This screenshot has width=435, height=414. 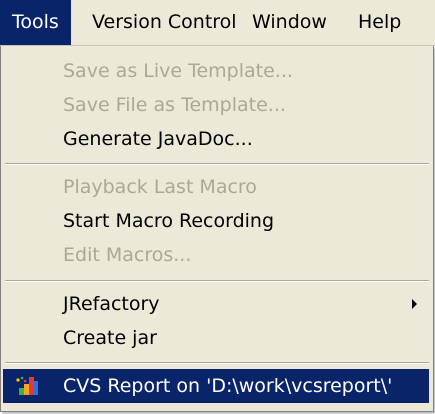 I want to click on menu-window: Window, so click(x=289, y=22).